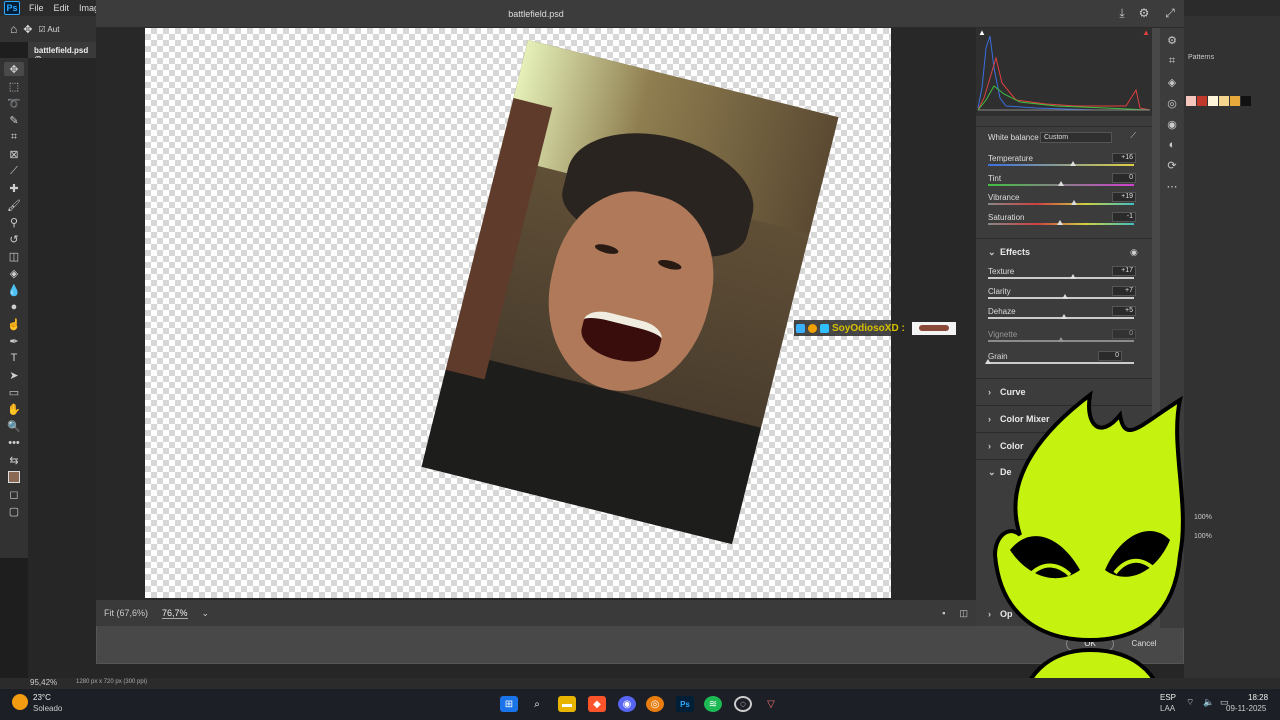 This screenshot has height=720, width=1280. What do you see at coordinates (1065, 296) in the screenshot?
I see `clarity-thumb` at bounding box center [1065, 296].